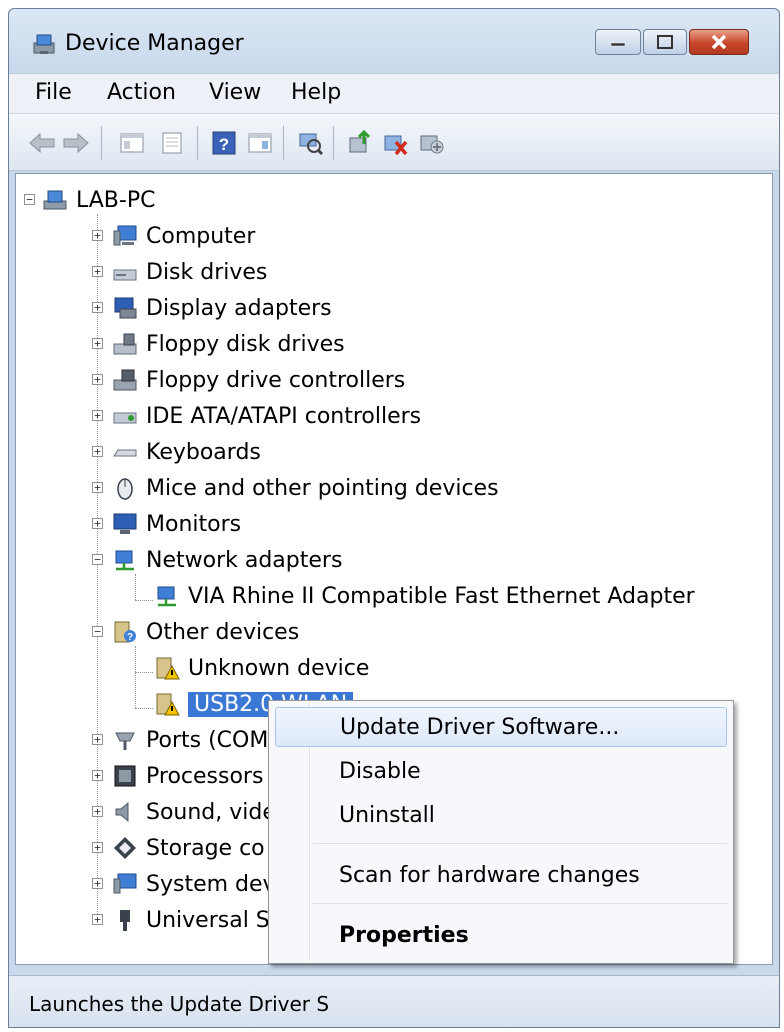  I want to click on action-pane-icon, so click(260, 143).